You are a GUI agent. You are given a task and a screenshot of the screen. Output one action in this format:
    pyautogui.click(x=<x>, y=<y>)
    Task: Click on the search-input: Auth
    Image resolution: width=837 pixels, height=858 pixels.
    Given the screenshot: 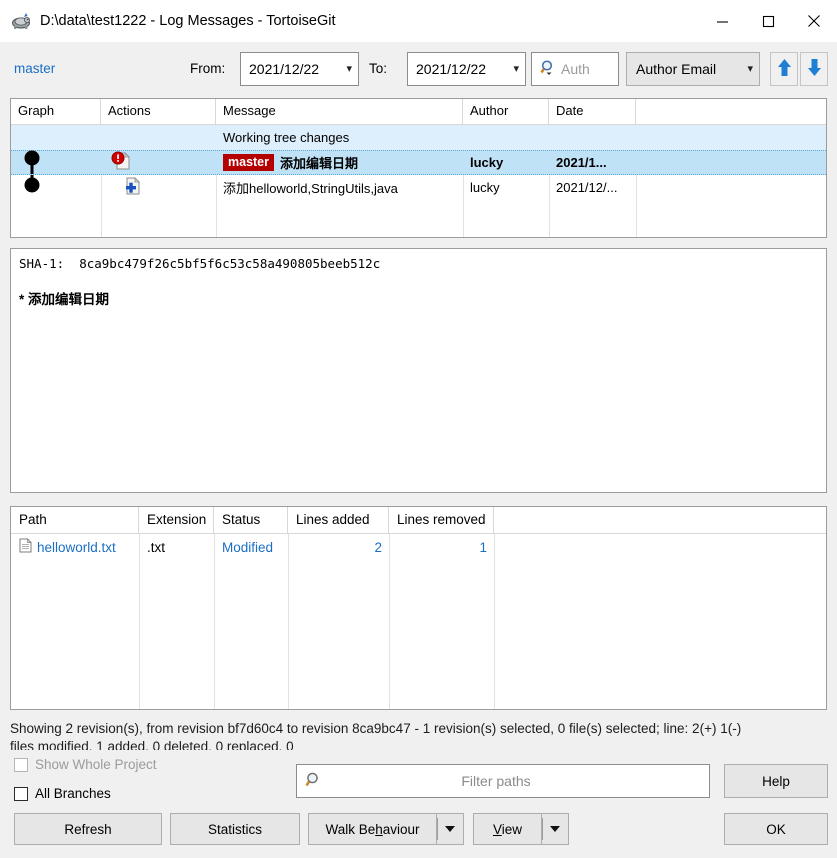 What is the action you would take?
    pyautogui.click(x=575, y=68)
    